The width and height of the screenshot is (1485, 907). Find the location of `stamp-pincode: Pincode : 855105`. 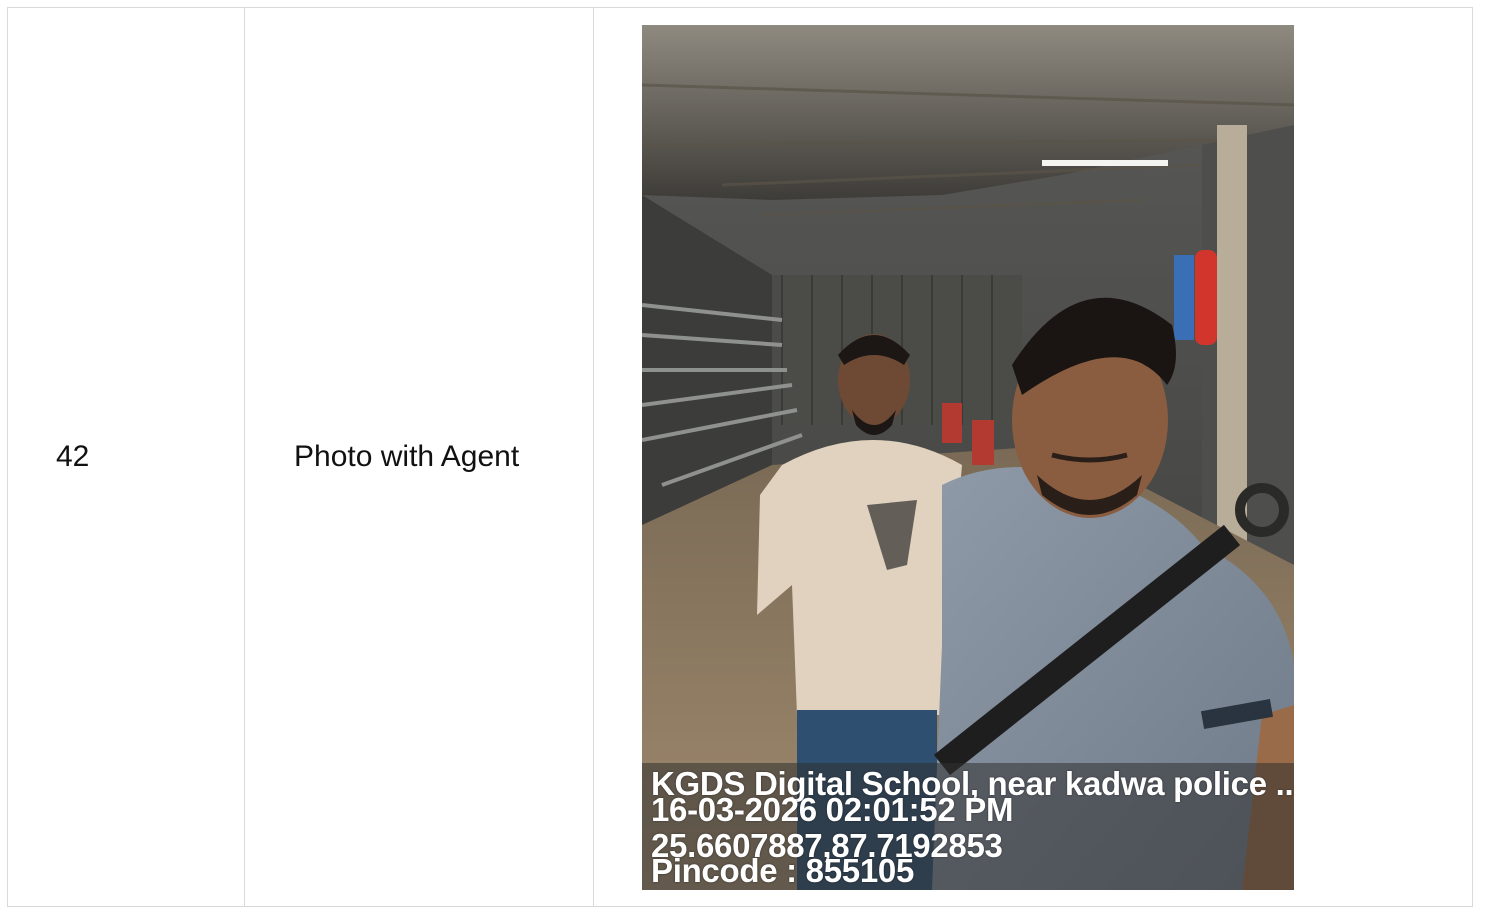

stamp-pincode: Pincode : 855105 is located at coordinates (783, 870).